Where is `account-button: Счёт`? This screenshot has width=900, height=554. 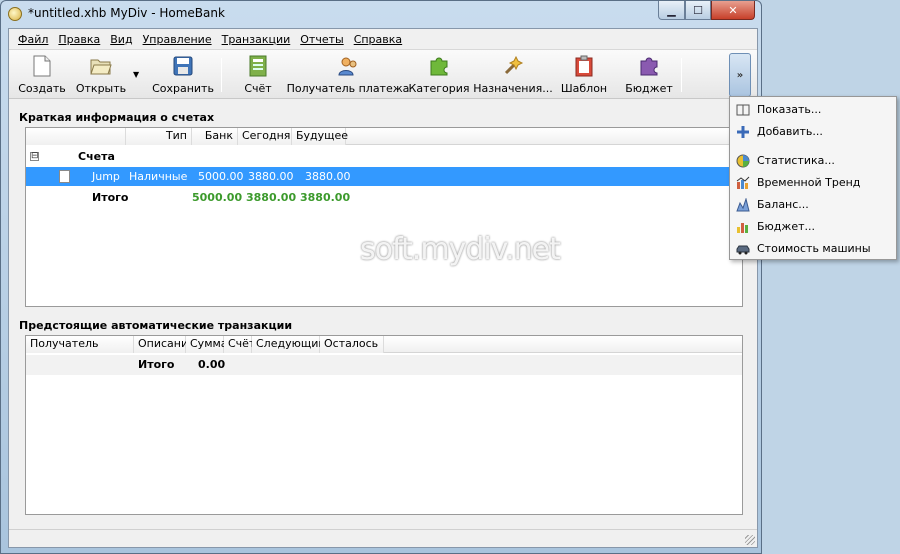
account-button: Счёт is located at coordinates (258, 75).